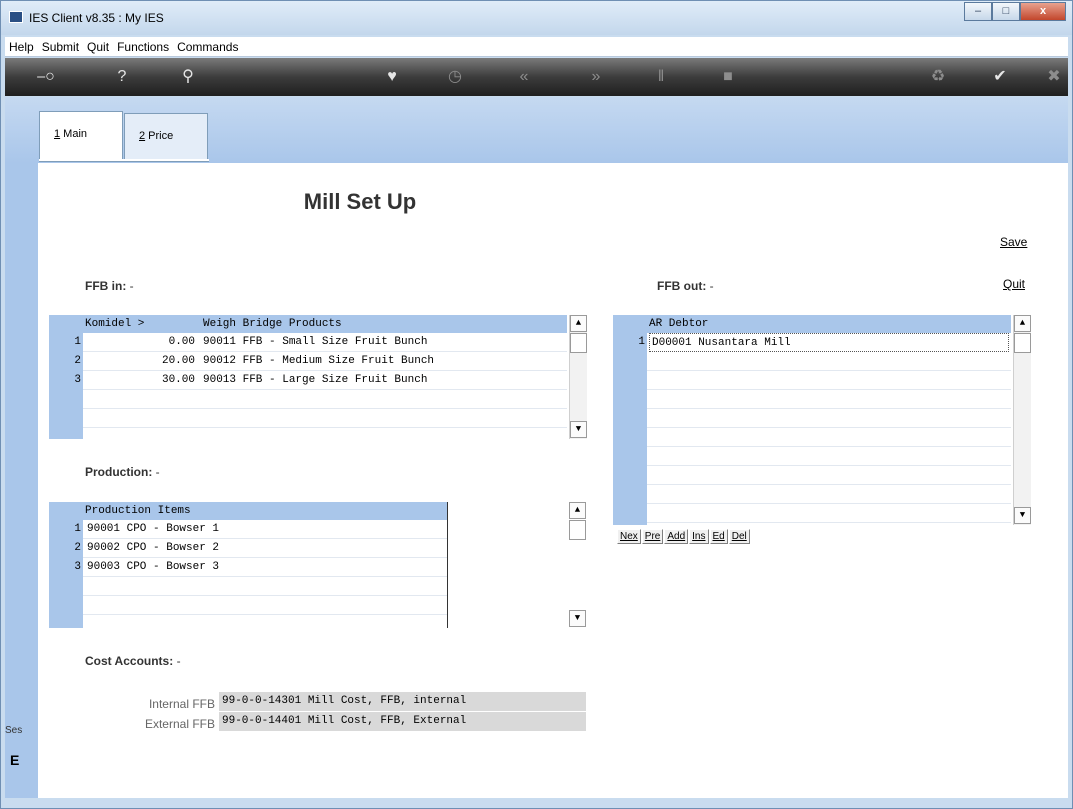 The width and height of the screenshot is (1073, 809). What do you see at coordinates (524, 77) in the screenshot?
I see `rewind-icon: «` at bounding box center [524, 77].